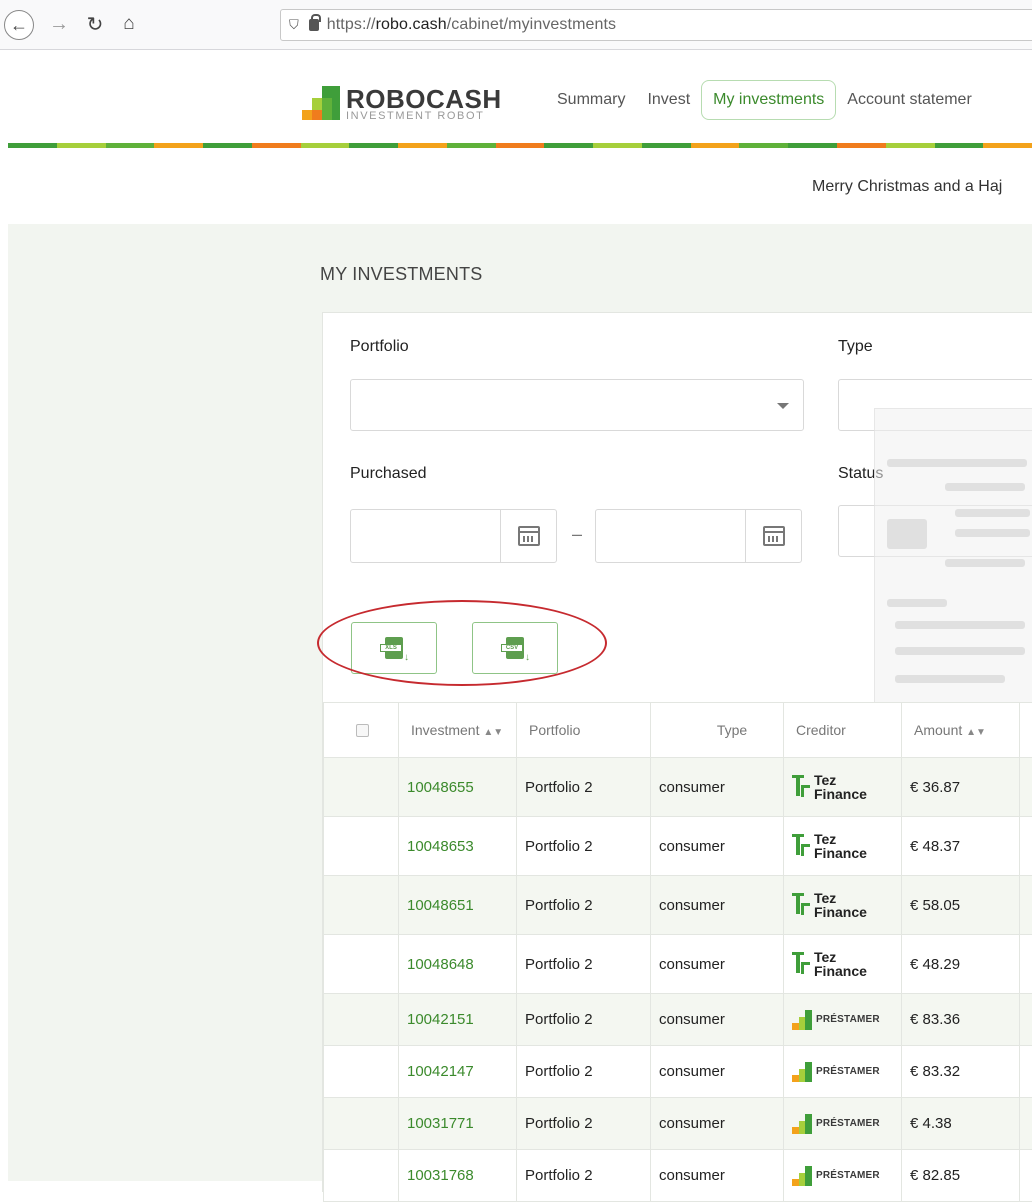 The image size is (1032, 1202). Describe the element at coordinates (668, 100) in the screenshot. I see `nav-invest: Invest` at that location.